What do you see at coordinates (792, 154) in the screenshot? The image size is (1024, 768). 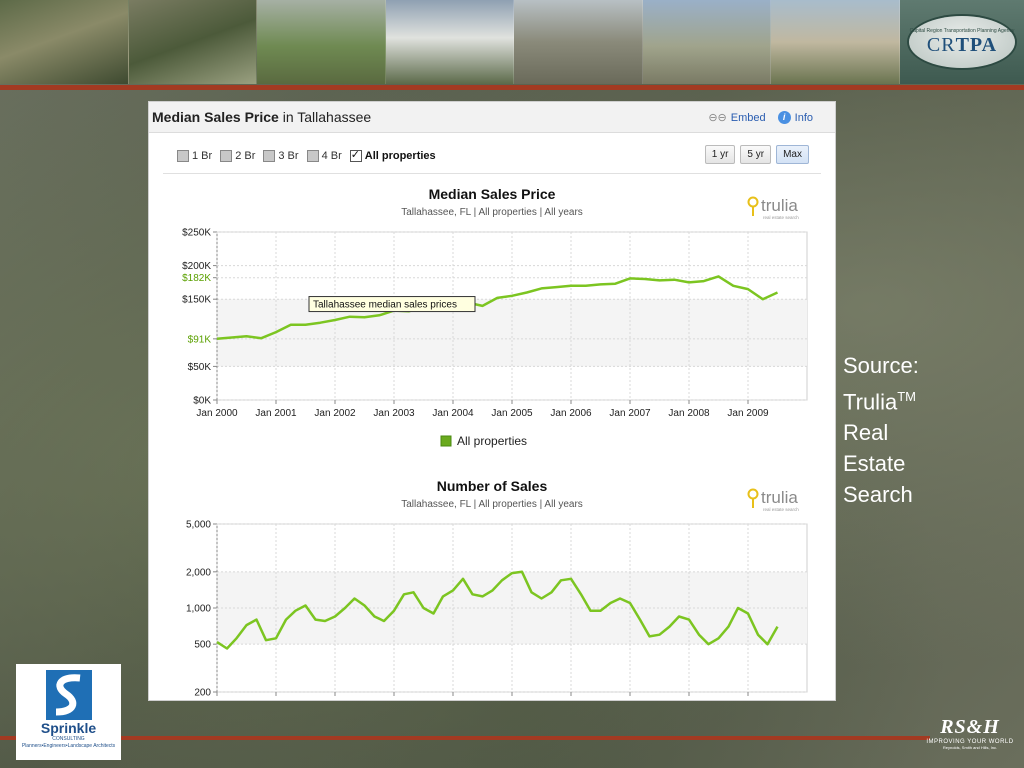 I see `range-max-button: Max` at bounding box center [792, 154].